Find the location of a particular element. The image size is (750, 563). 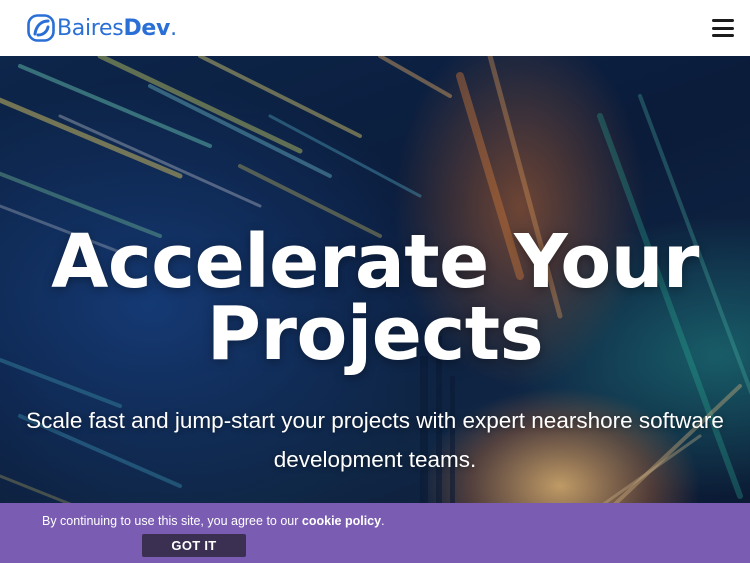

logo-wordmark: BairesDev. is located at coordinates (117, 28).